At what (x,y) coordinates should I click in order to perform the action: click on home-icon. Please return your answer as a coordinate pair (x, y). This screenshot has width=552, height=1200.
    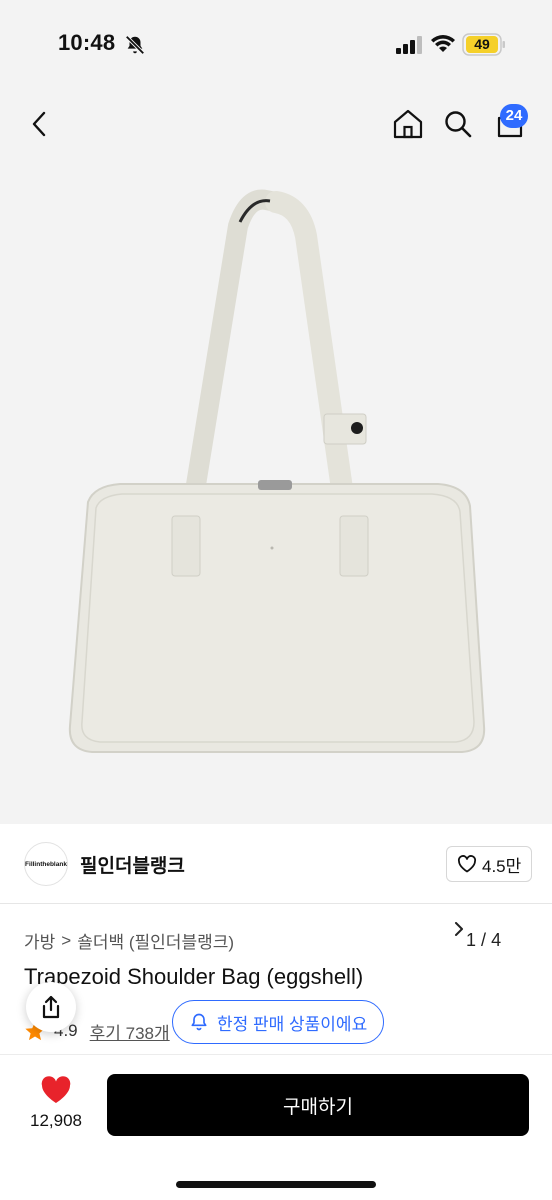
    Looking at the image, I should click on (408, 124).